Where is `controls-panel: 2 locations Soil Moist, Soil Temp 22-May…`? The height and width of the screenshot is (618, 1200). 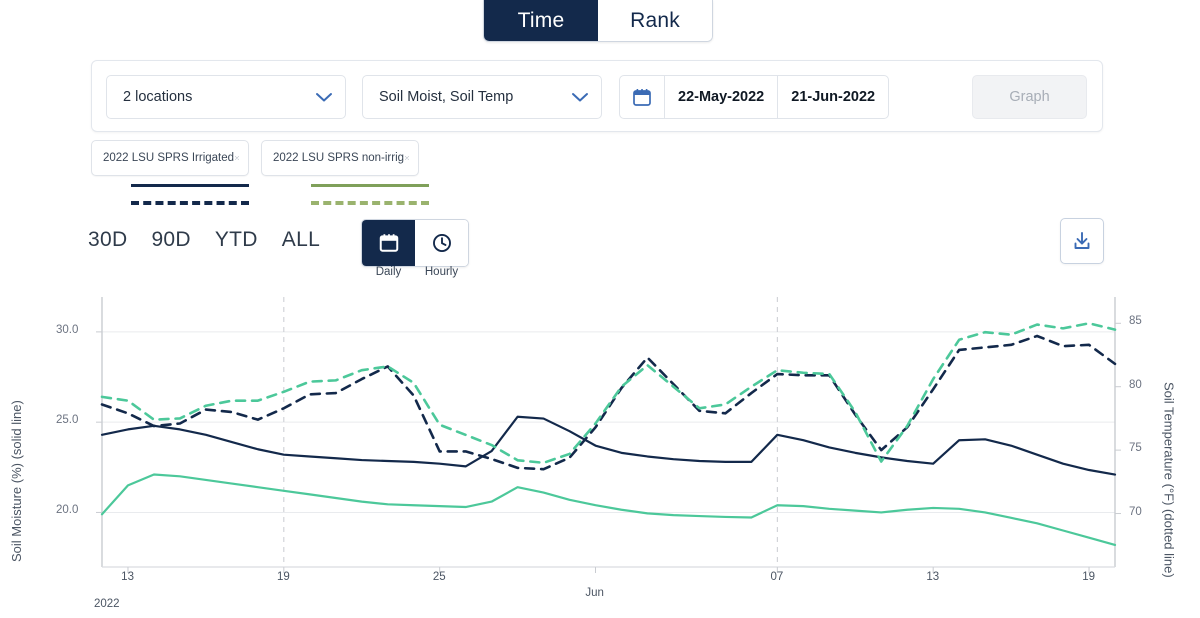 controls-panel: 2 locations Soil Moist, Soil Temp 22-May… is located at coordinates (597, 96).